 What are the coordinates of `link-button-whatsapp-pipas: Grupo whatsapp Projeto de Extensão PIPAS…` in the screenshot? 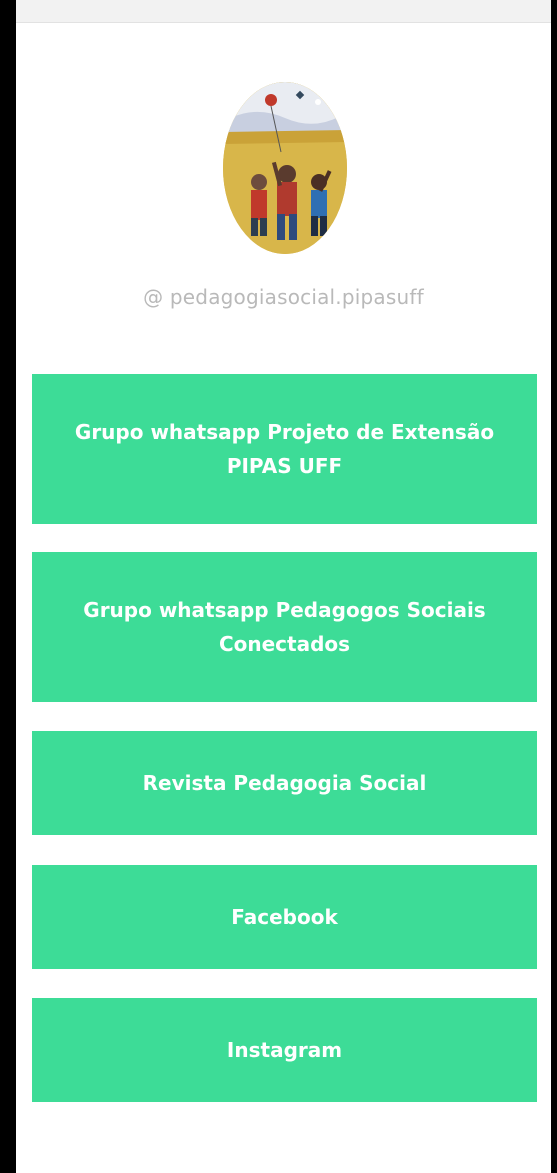 It's located at (284, 449).